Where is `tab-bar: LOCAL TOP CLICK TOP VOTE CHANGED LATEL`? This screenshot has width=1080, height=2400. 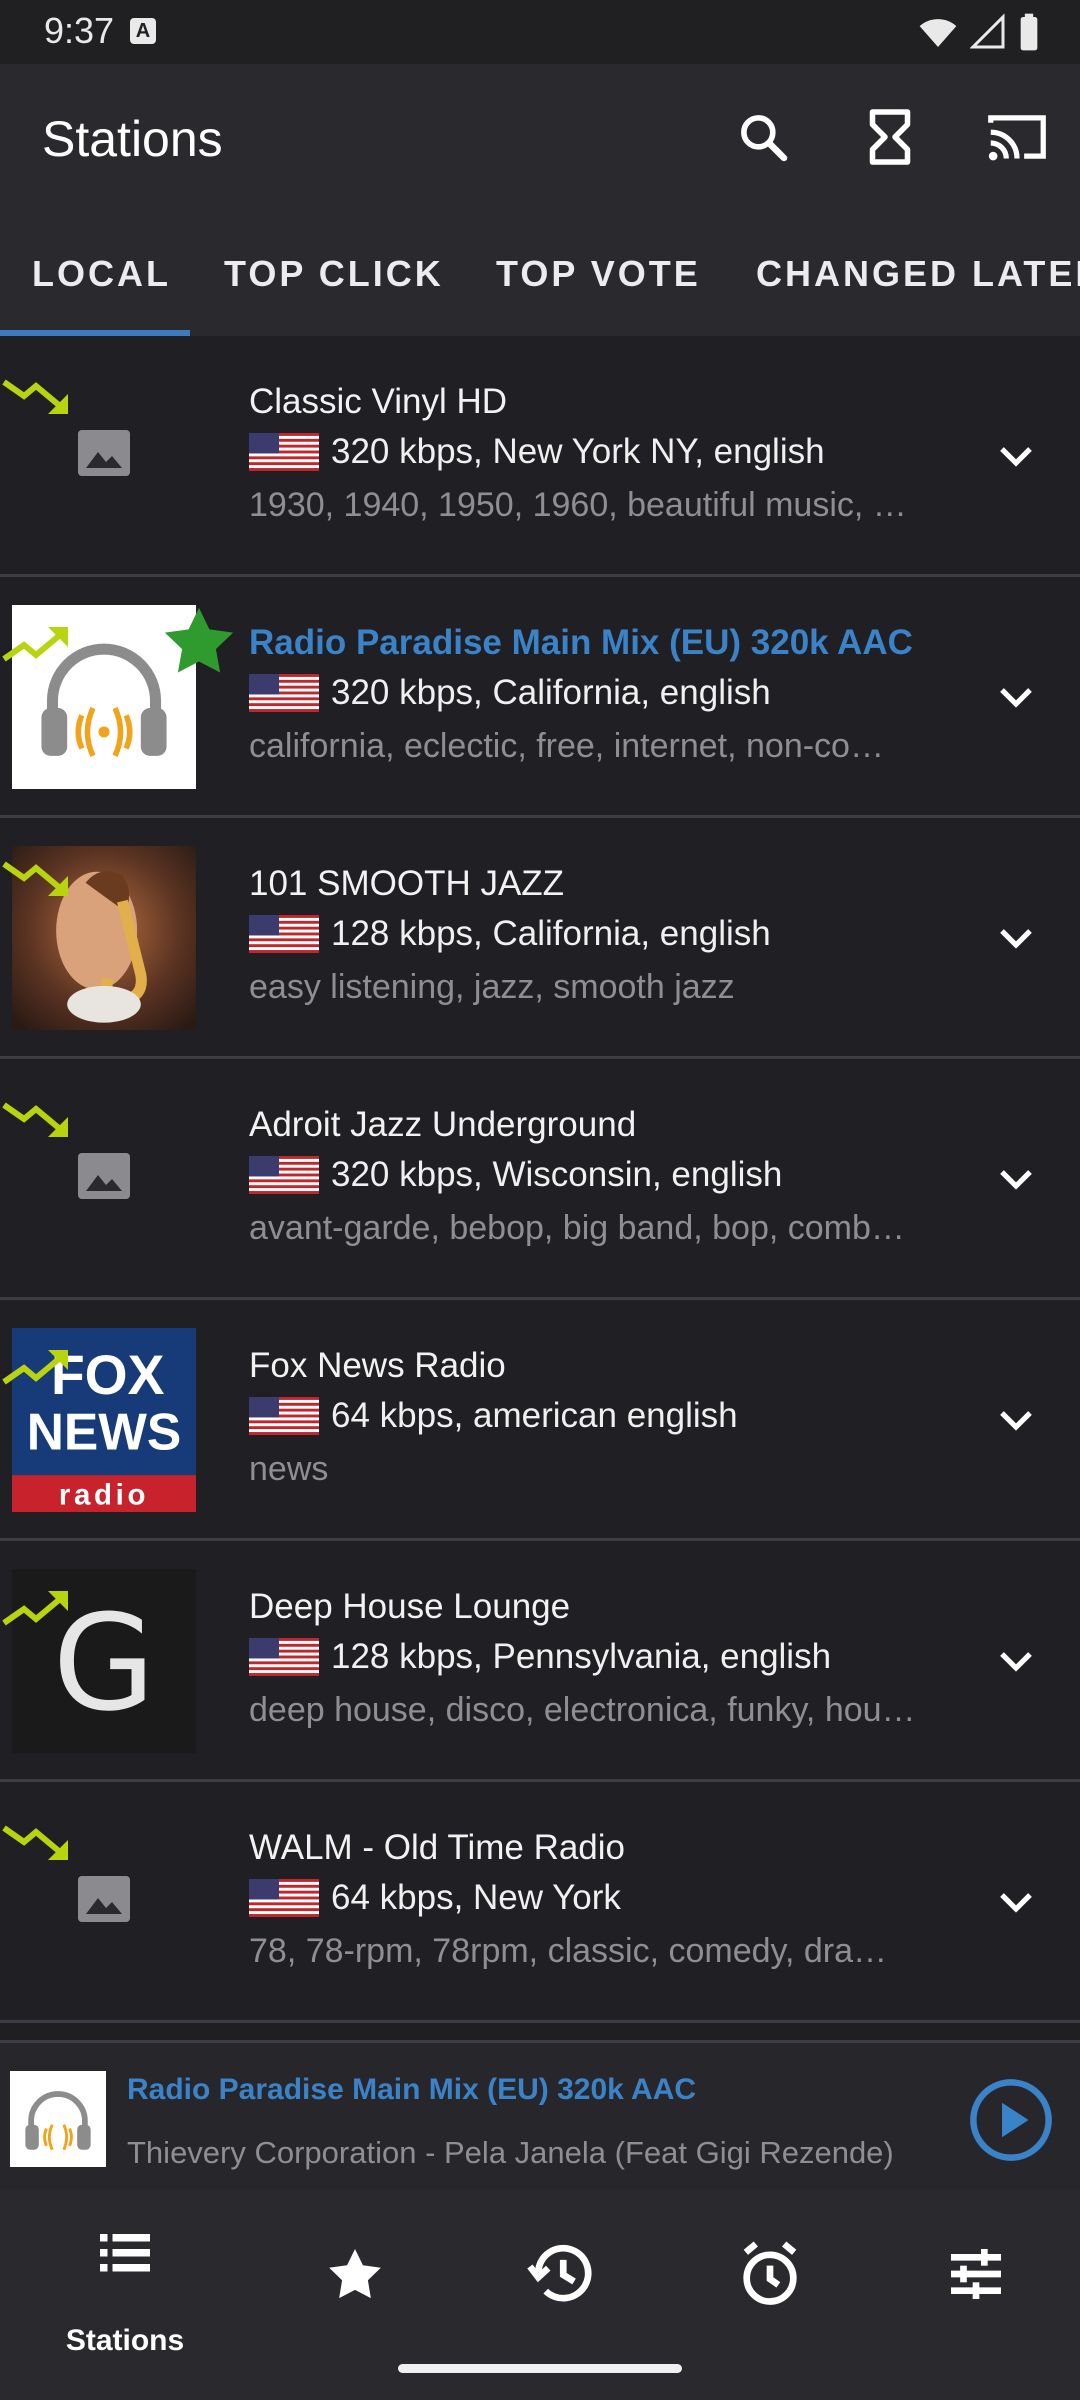 tab-bar: LOCAL TOP CLICK TOP VOTE CHANGED LATEL is located at coordinates (540, 274).